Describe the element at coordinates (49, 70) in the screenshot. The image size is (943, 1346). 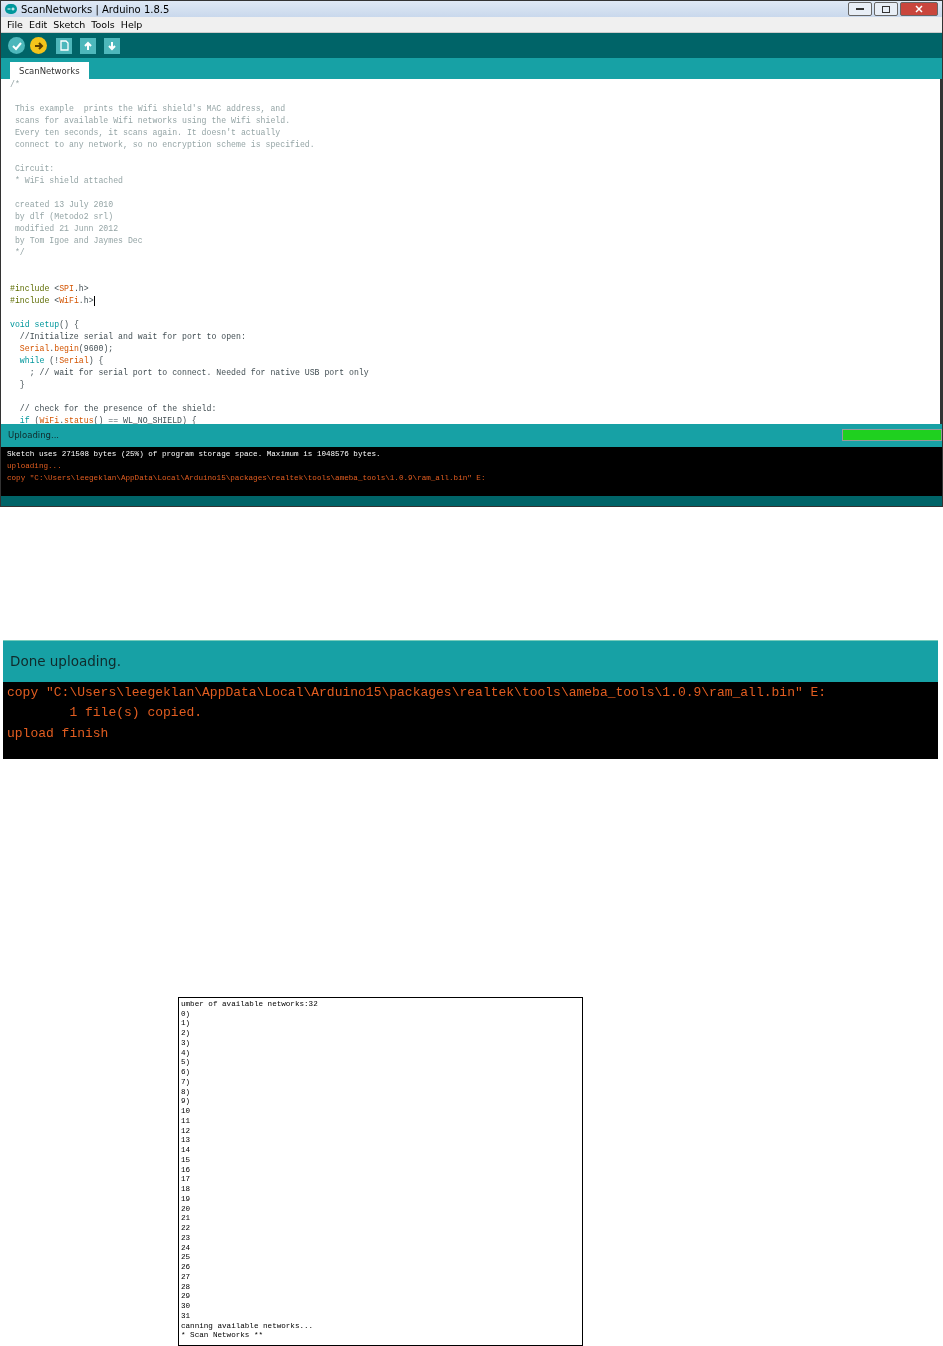
I see `sketch-tab: ScanNetworks` at that location.